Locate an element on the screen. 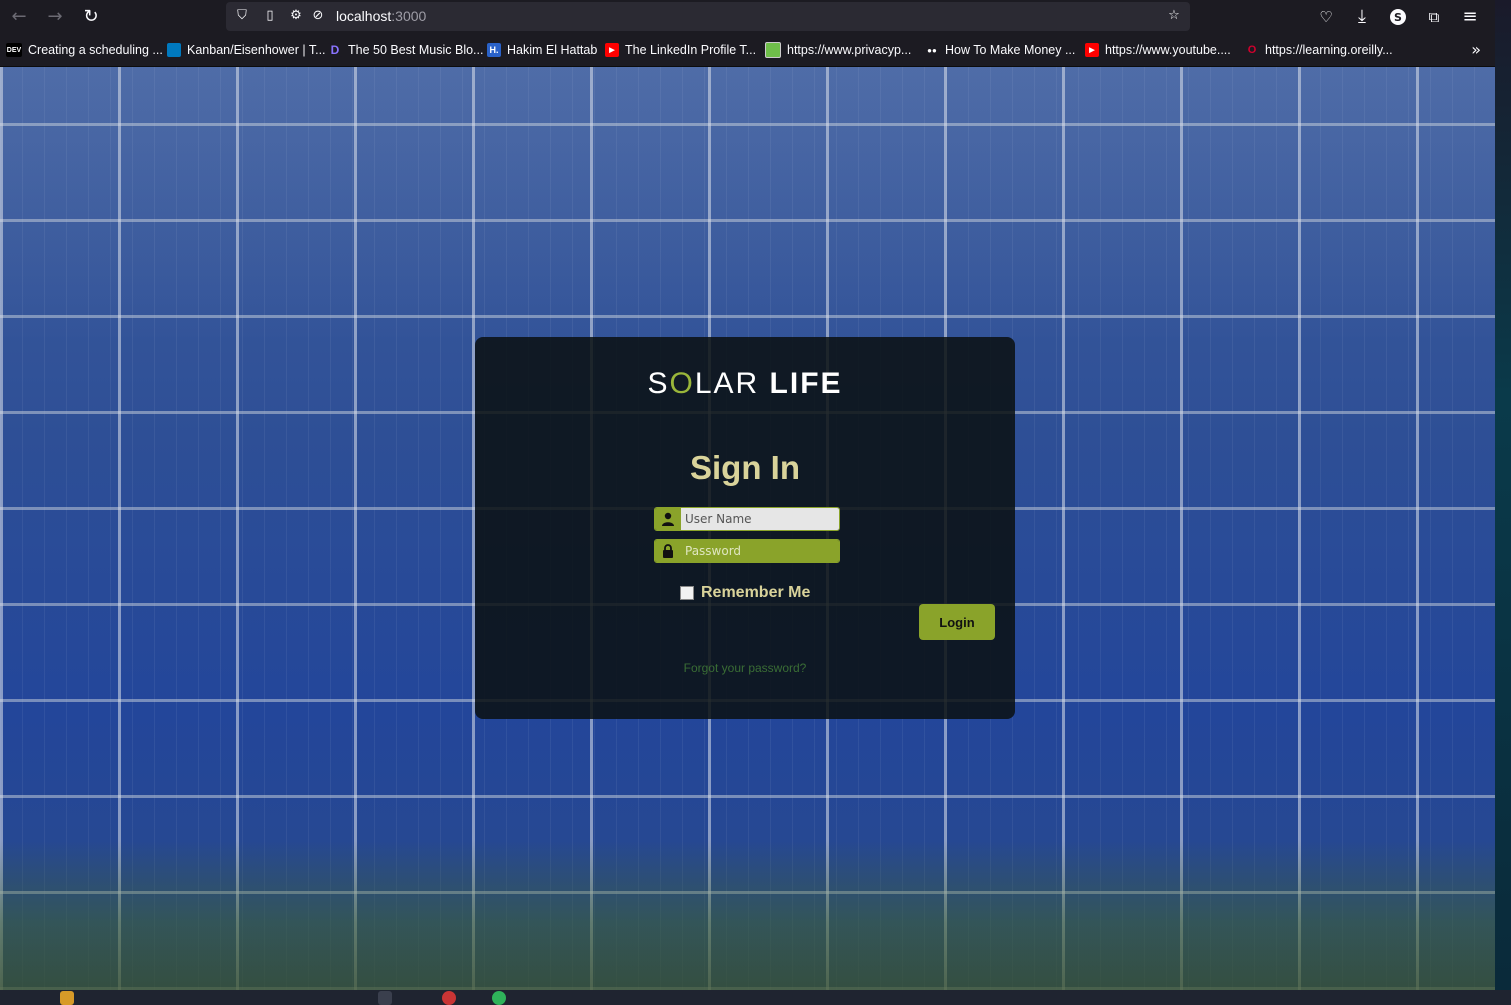 This screenshot has height=1005, width=1511. reload-icon: ↻ is located at coordinates (91, 17).